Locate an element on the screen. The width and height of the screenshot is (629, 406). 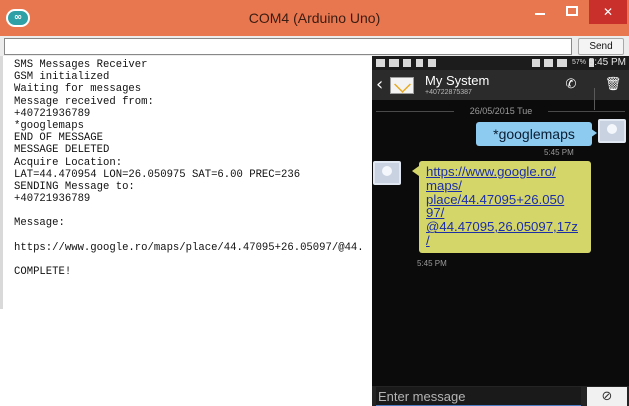
serial-line: SENDING Message to: is located at coordinates (74, 186).